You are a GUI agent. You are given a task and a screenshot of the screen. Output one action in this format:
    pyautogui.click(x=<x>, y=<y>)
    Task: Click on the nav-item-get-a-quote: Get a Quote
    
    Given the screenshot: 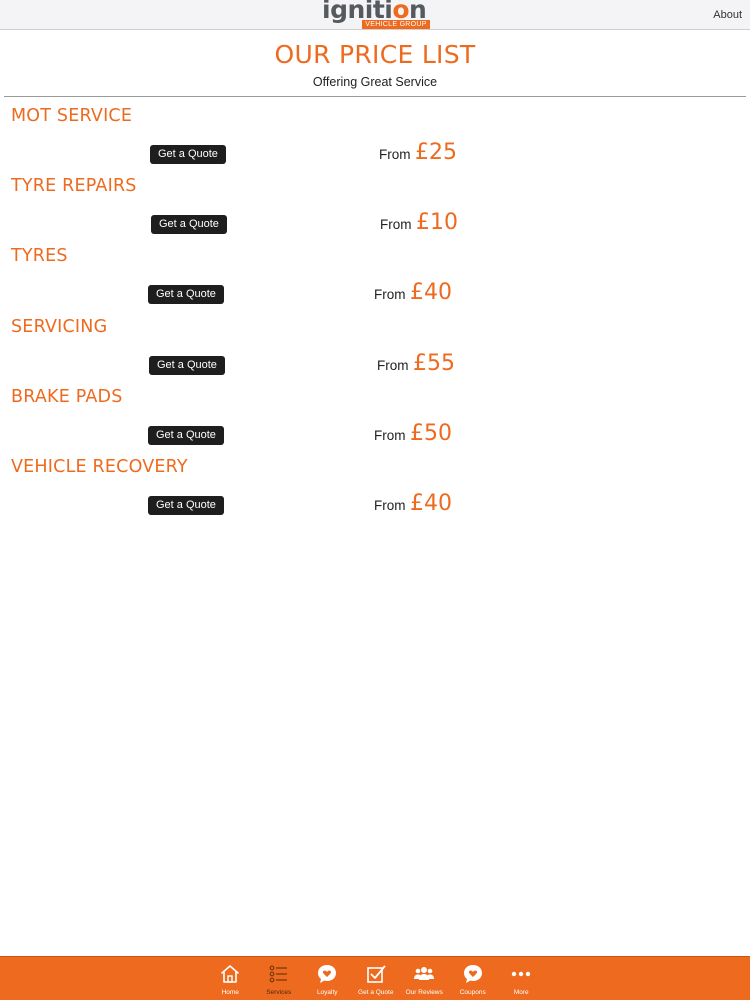 What is the action you would take?
    pyautogui.click(x=376, y=978)
    